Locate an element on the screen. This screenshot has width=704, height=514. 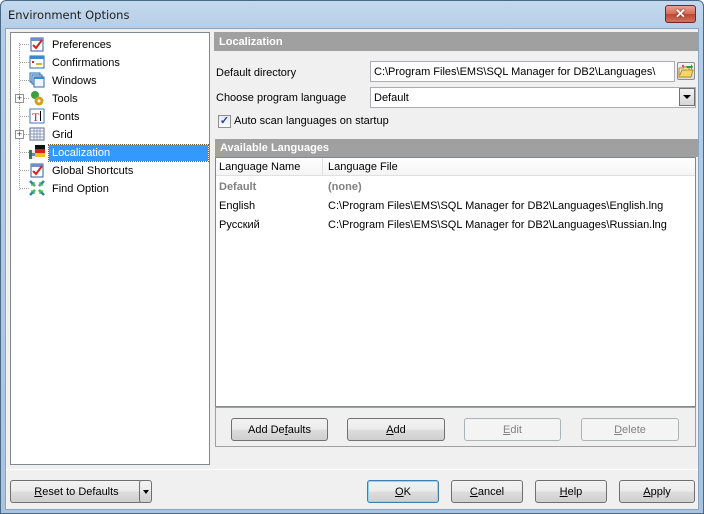
program-language-select: Default is located at coordinates (533, 97).